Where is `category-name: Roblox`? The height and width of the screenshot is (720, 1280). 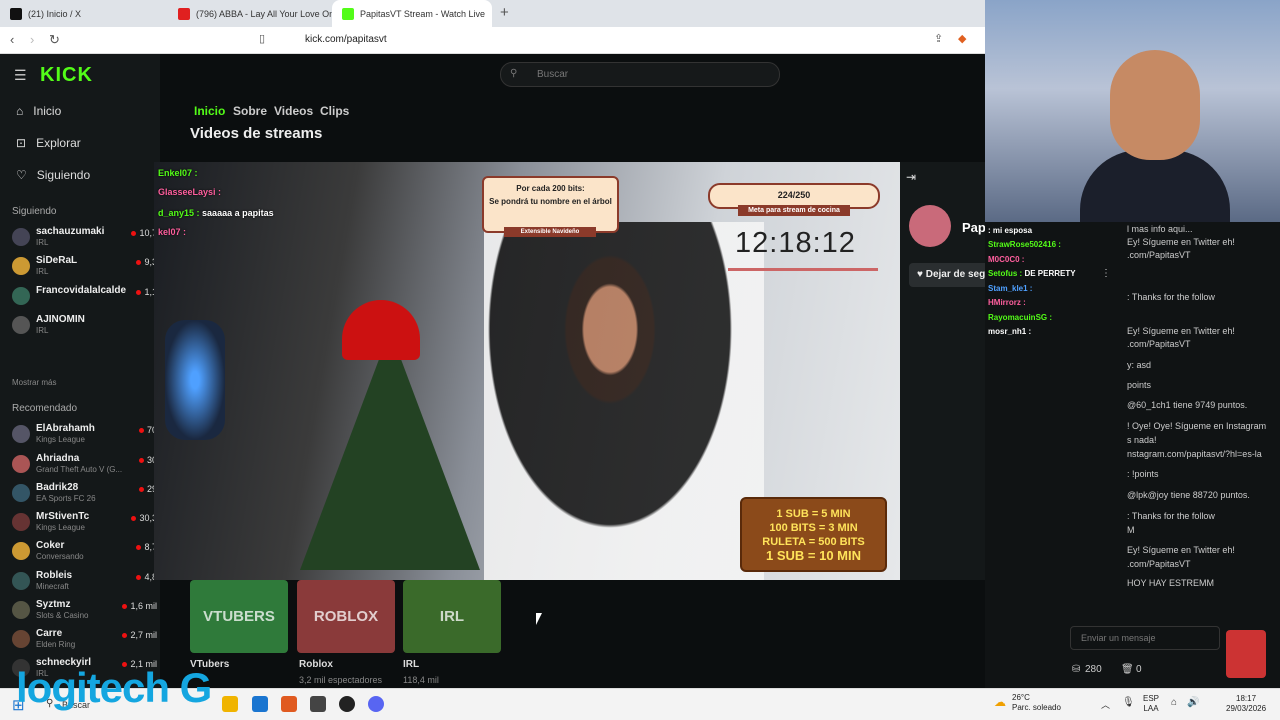
category-name: Roblox is located at coordinates (316, 664).